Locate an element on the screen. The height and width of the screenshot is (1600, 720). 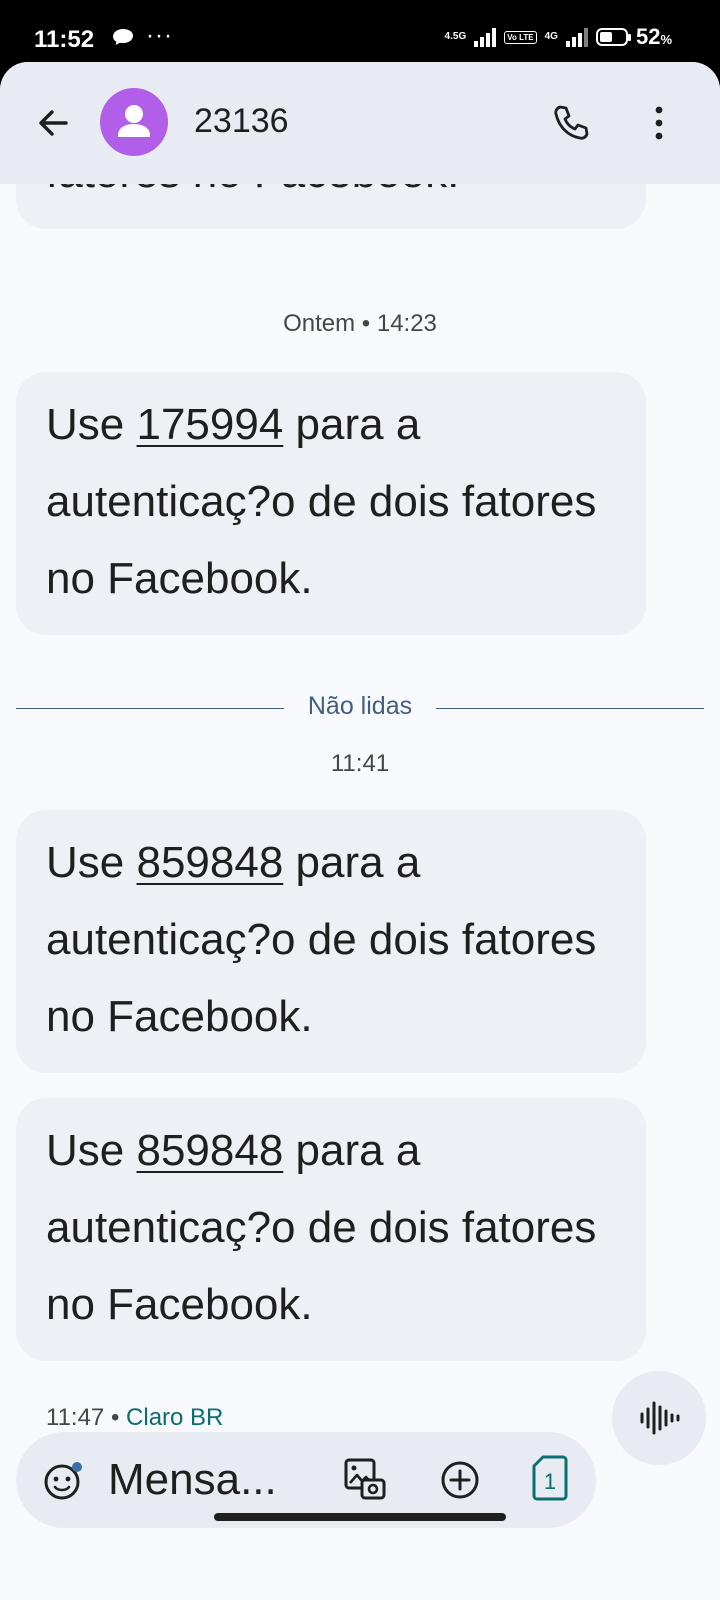
waveform-icon is located at coordinates (660, 1418).